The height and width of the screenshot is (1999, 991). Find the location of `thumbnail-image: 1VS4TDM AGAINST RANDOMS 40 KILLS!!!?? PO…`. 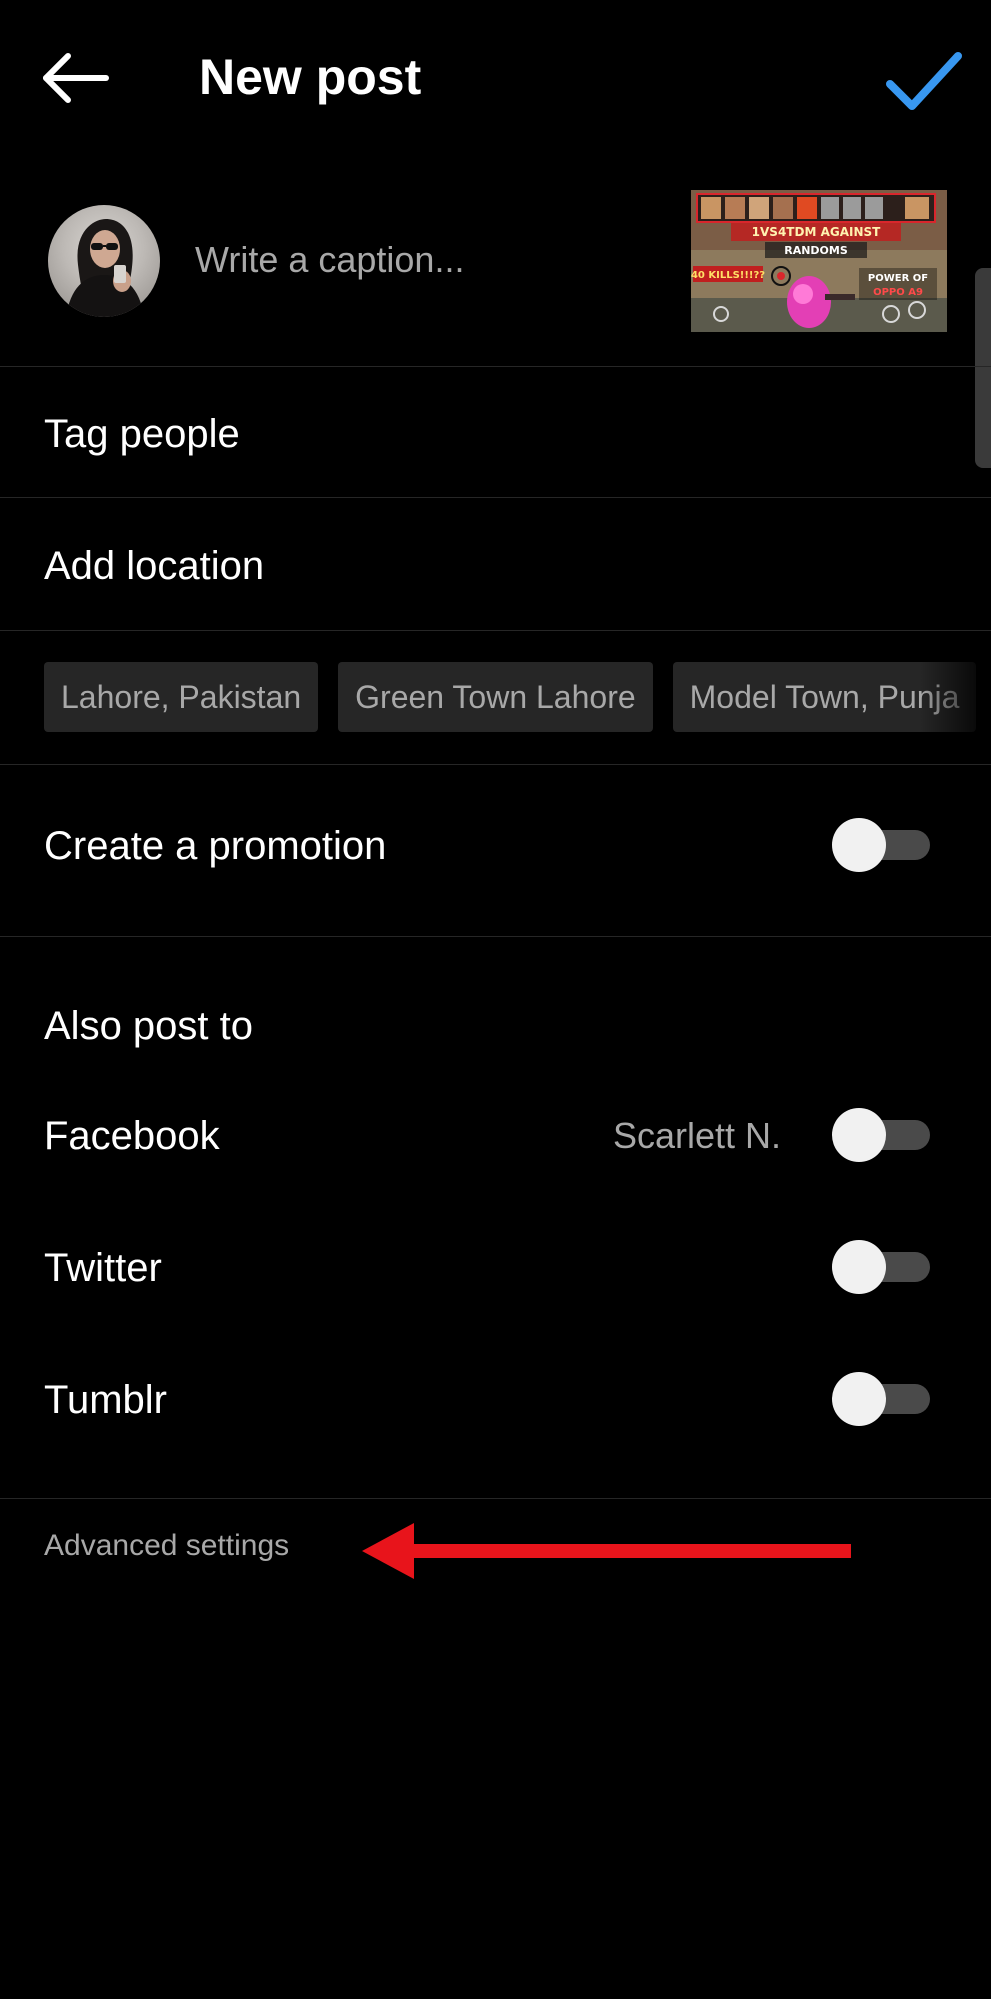

thumbnail-image: 1VS4TDM AGAINST RANDOMS 40 KILLS!!!?? PO… is located at coordinates (819, 261).